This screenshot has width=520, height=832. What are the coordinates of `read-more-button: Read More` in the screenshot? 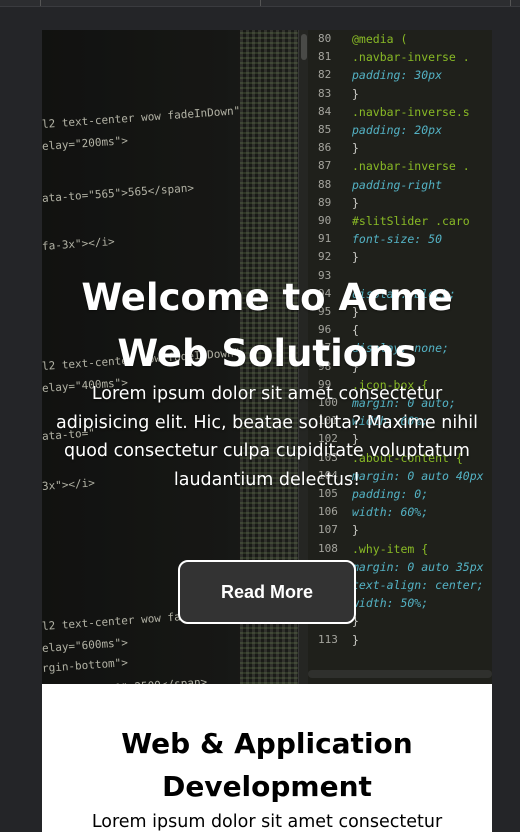 It's located at (267, 592).